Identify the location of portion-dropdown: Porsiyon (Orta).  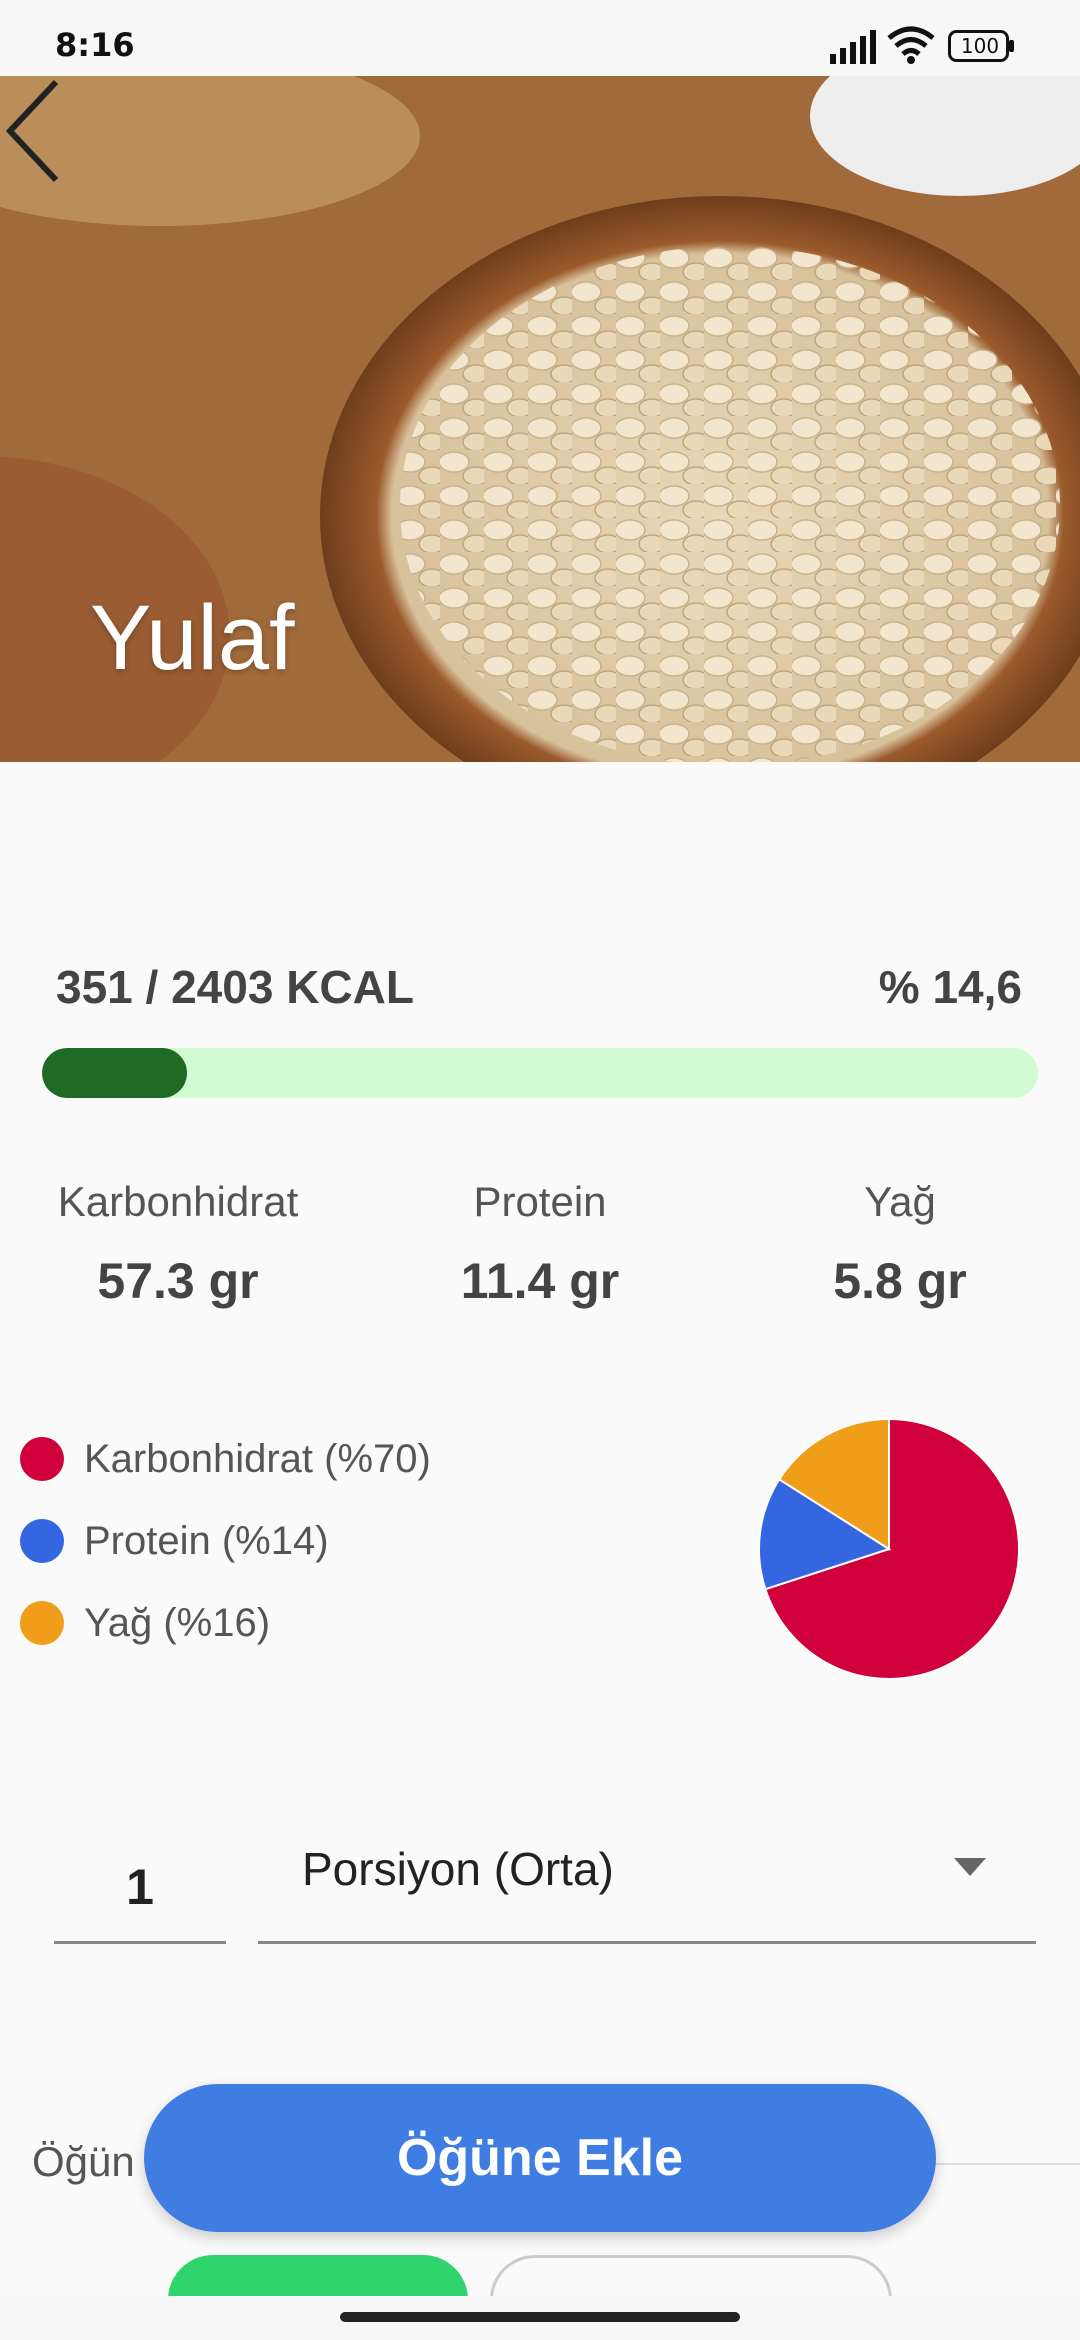
(647, 1891).